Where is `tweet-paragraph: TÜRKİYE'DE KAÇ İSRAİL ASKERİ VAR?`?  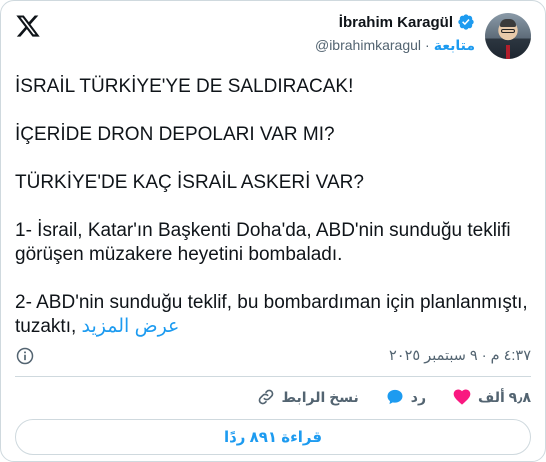 tweet-paragraph: TÜRKİYE'DE KAÇ İSRAİL ASKERİ VAR? is located at coordinates (189, 182).